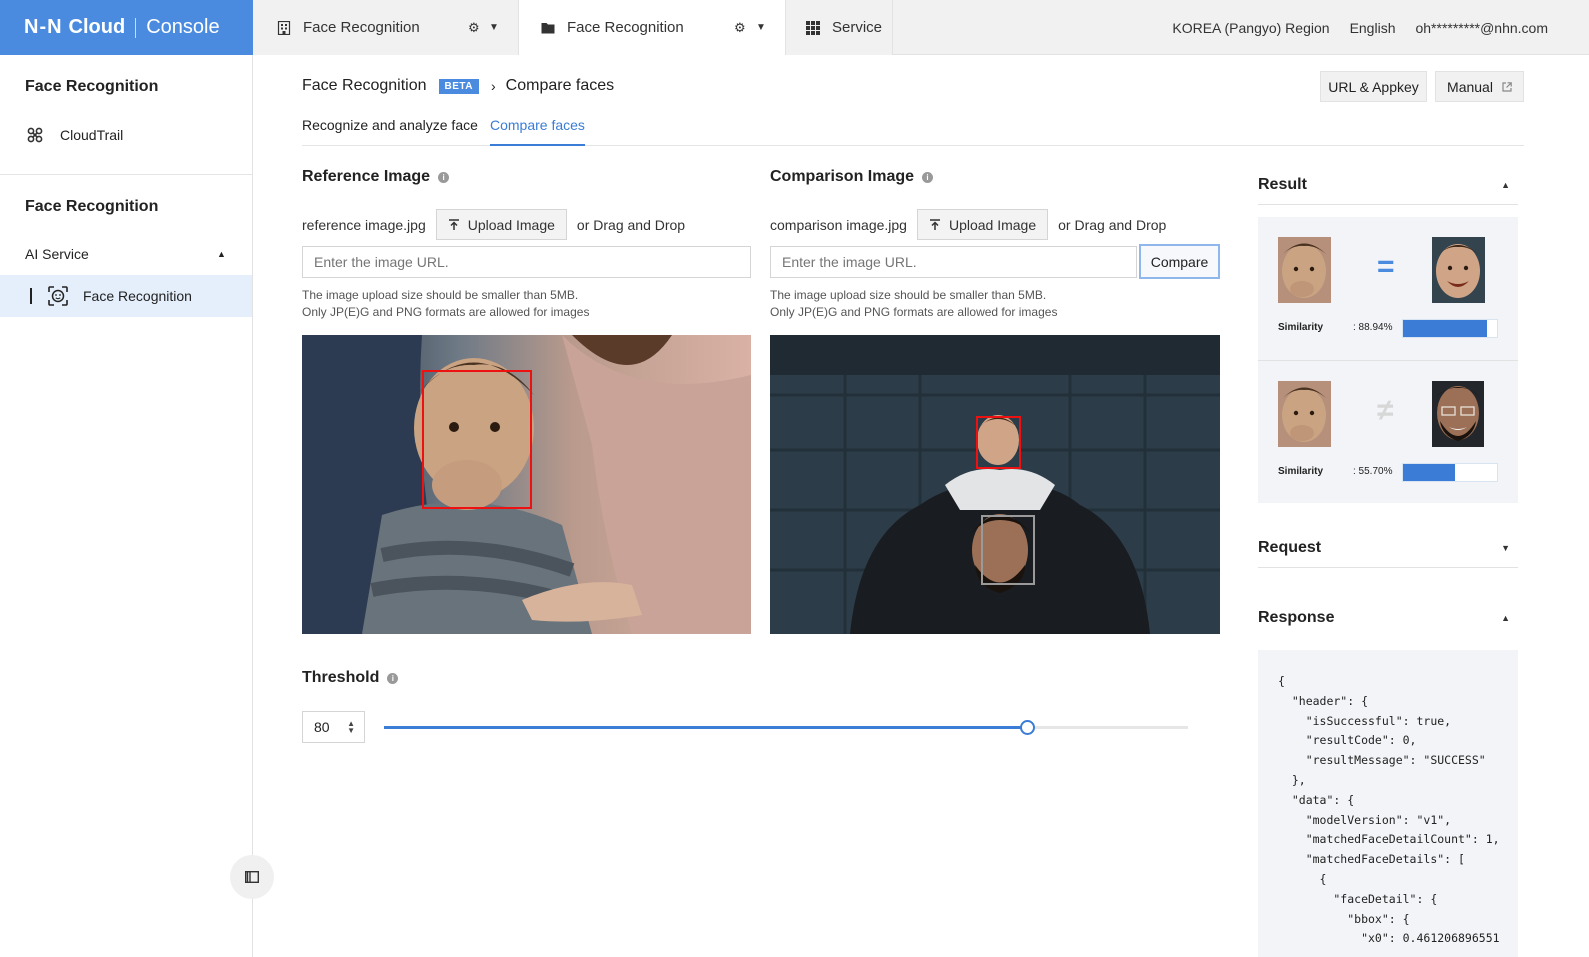 This screenshot has height=957, width=1589. What do you see at coordinates (350, 678) in the screenshot?
I see `threshold-title: Threshold i` at bounding box center [350, 678].